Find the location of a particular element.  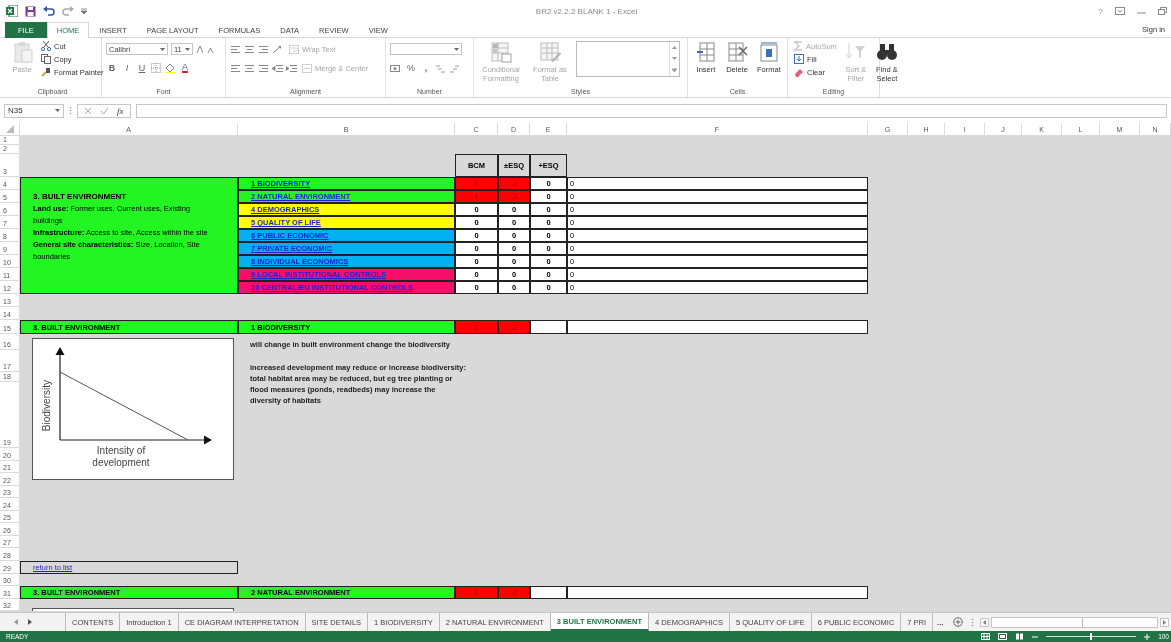

merge-icon is located at coordinates (307, 68).